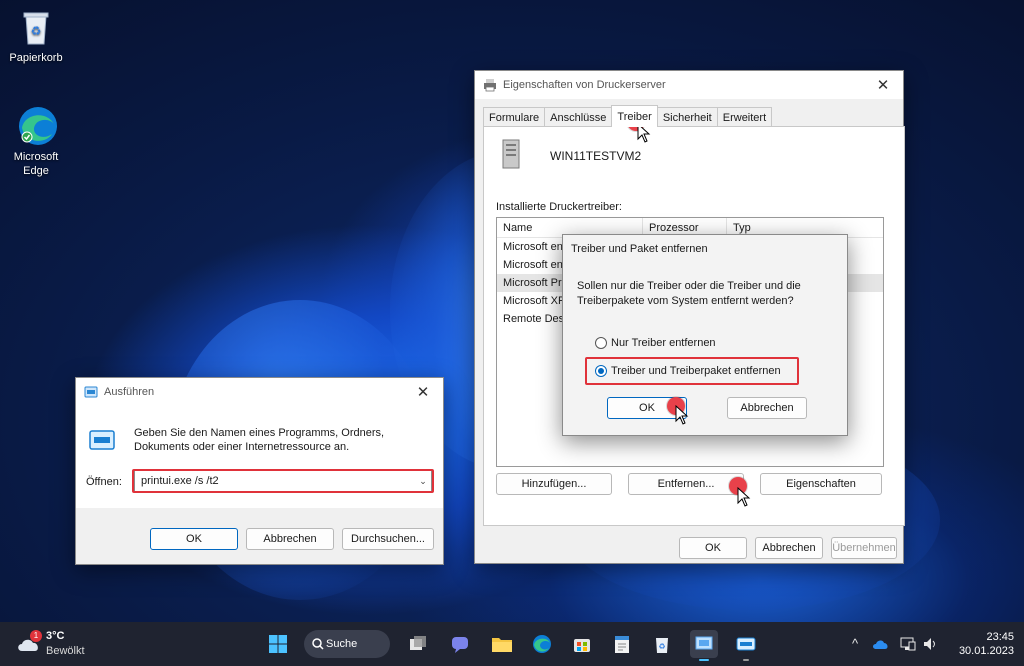 Image resolution: width=1024 pixels, height=666 pixels. What do you see at coordinates (908, 644) in the screenshot?
I see `network-icon` at bounding box center [908, 644].